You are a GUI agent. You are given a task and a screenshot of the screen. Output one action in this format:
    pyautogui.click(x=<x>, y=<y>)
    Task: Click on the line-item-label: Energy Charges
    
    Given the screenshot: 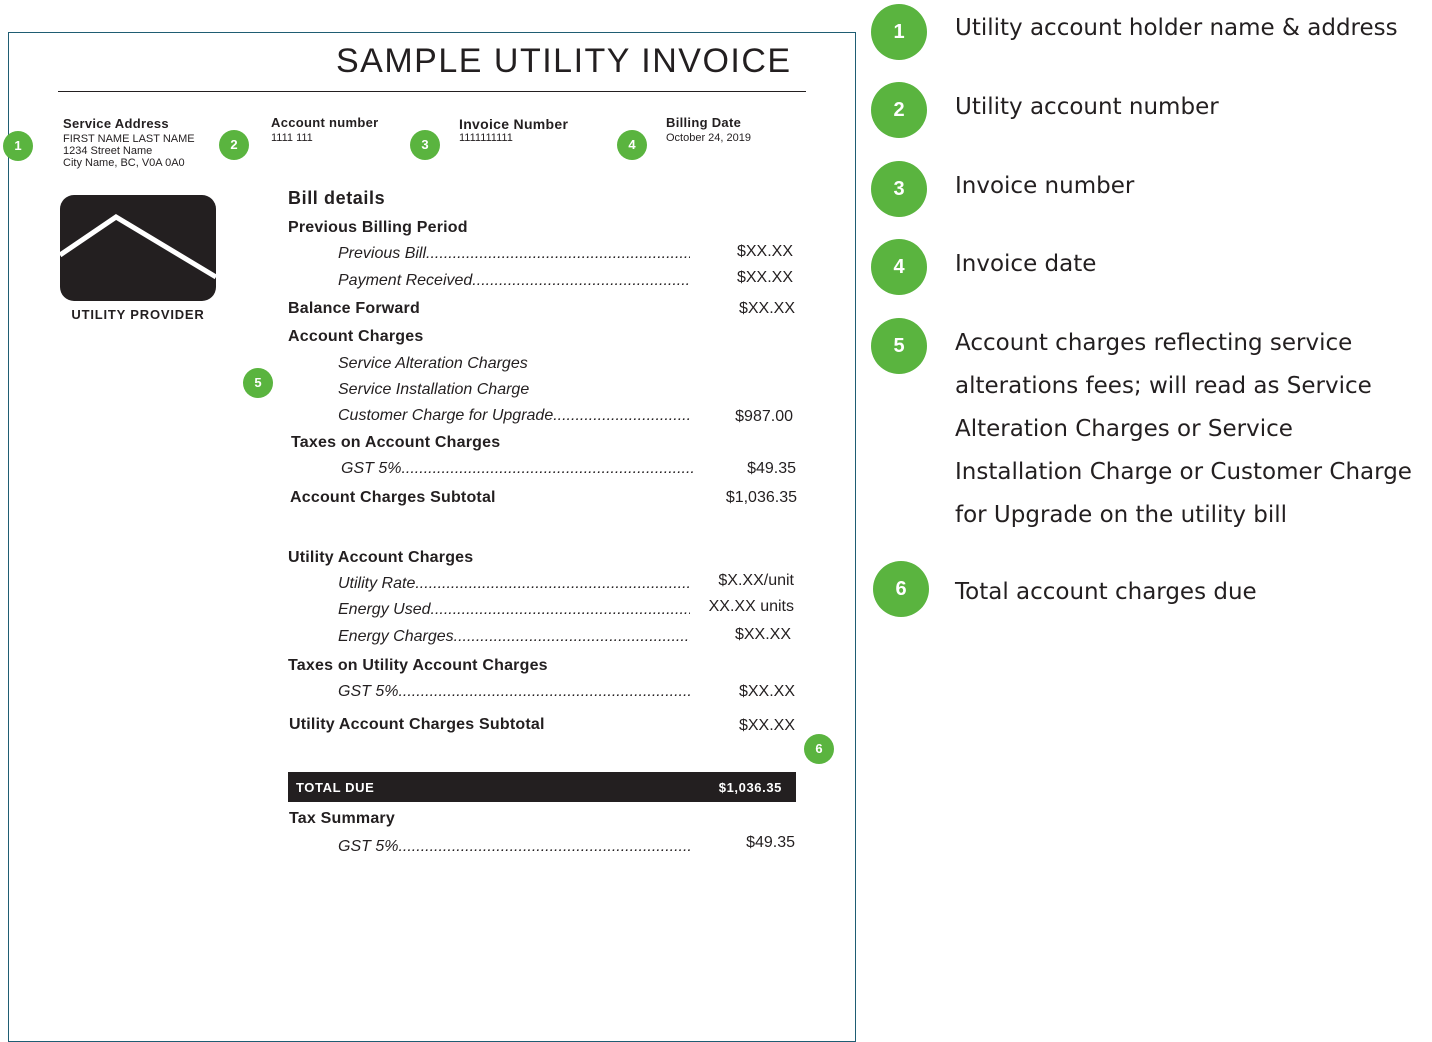 What is the action you would take?
    pyautogui.click(x=396, y=636)
    